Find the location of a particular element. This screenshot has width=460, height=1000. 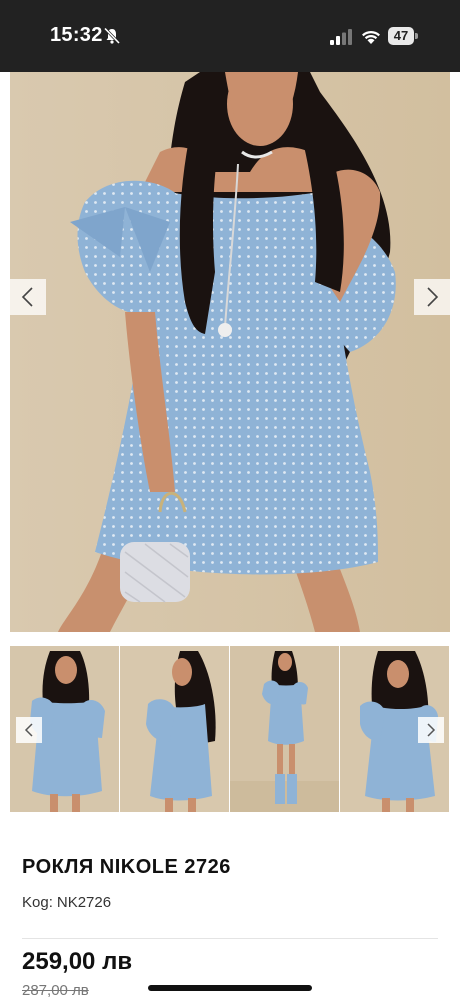

battery-level: 47 is located at coordinates (401, 35).